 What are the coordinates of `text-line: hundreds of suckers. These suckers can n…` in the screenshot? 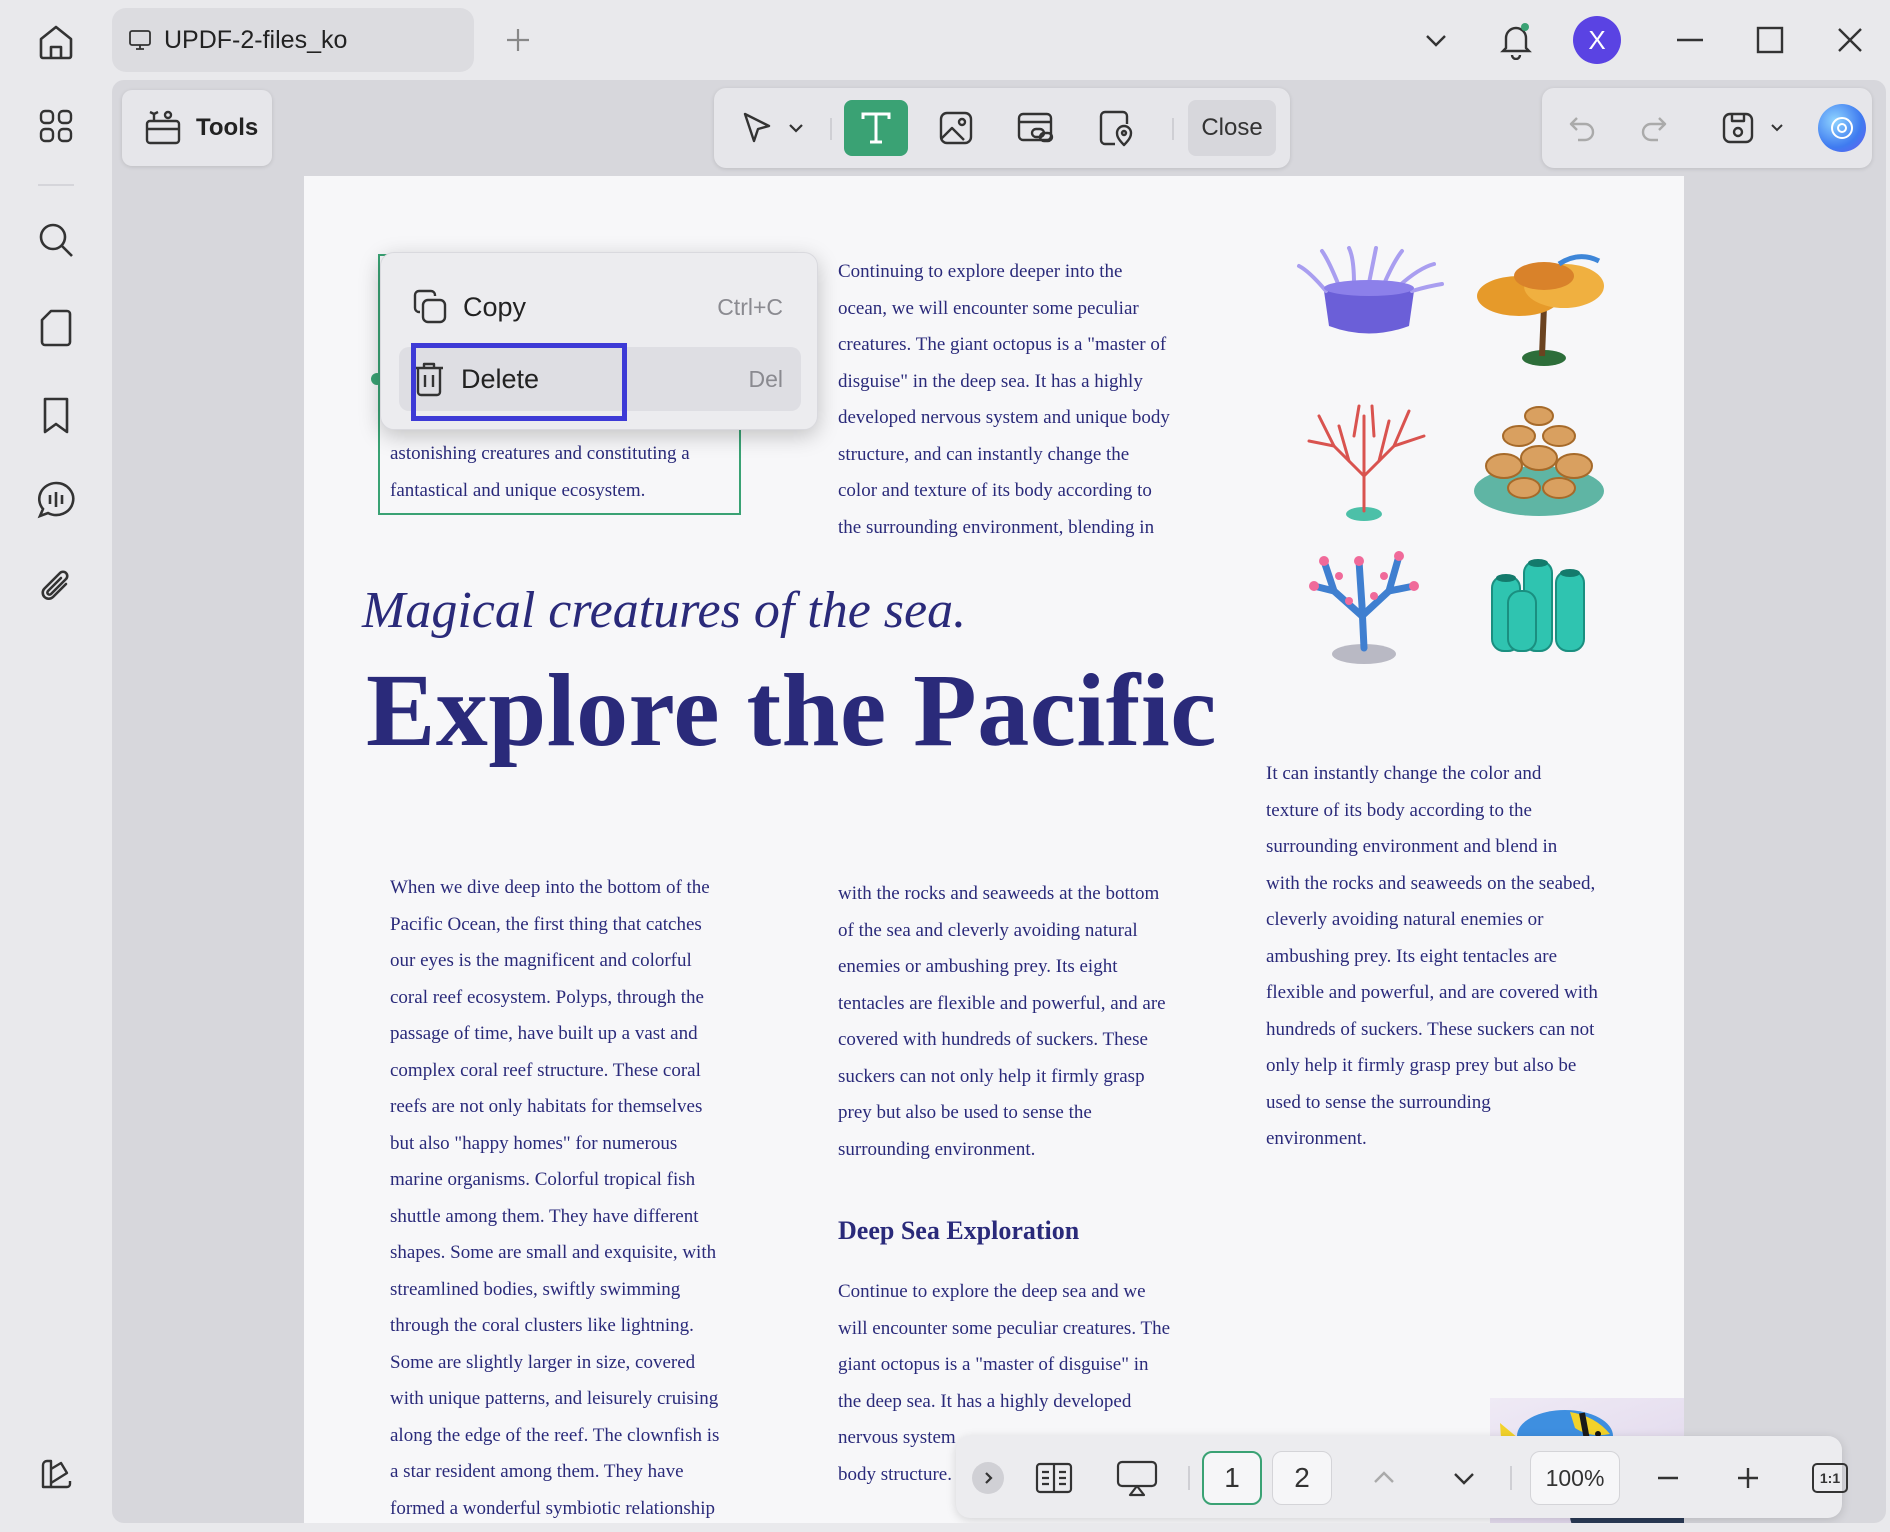 It's located at (1430, 1029).